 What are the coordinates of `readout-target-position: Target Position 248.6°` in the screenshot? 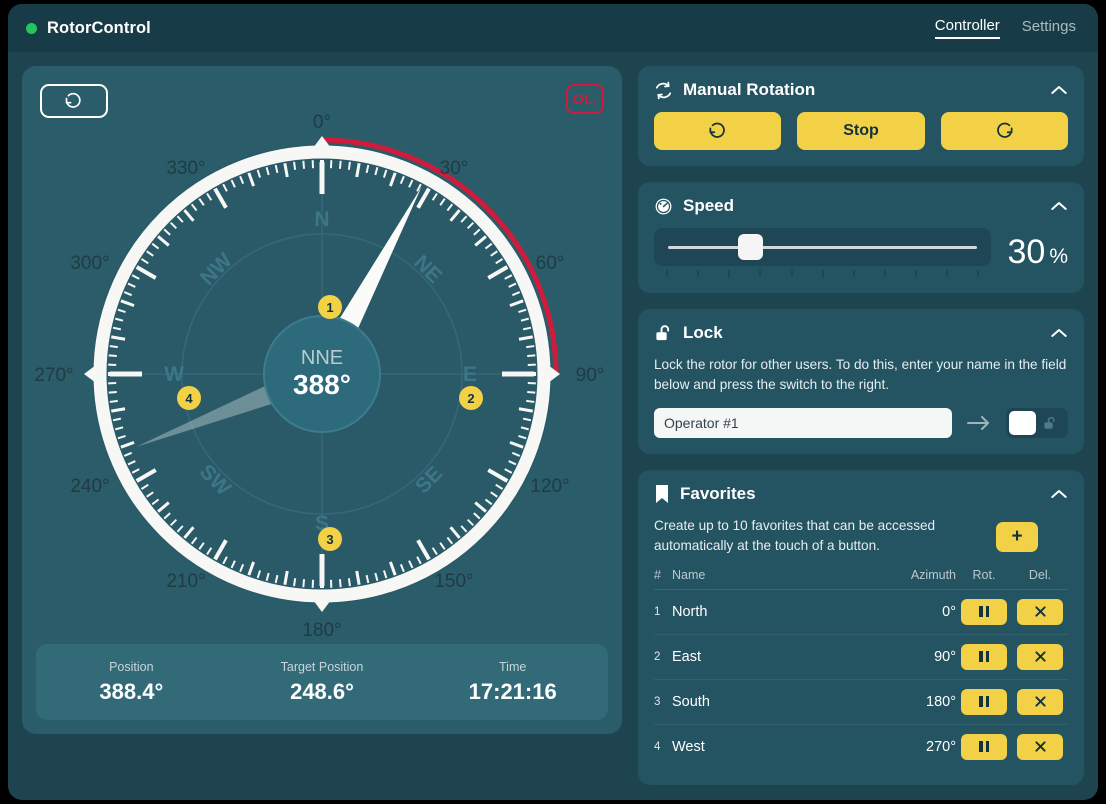 It's located at (322, 682).